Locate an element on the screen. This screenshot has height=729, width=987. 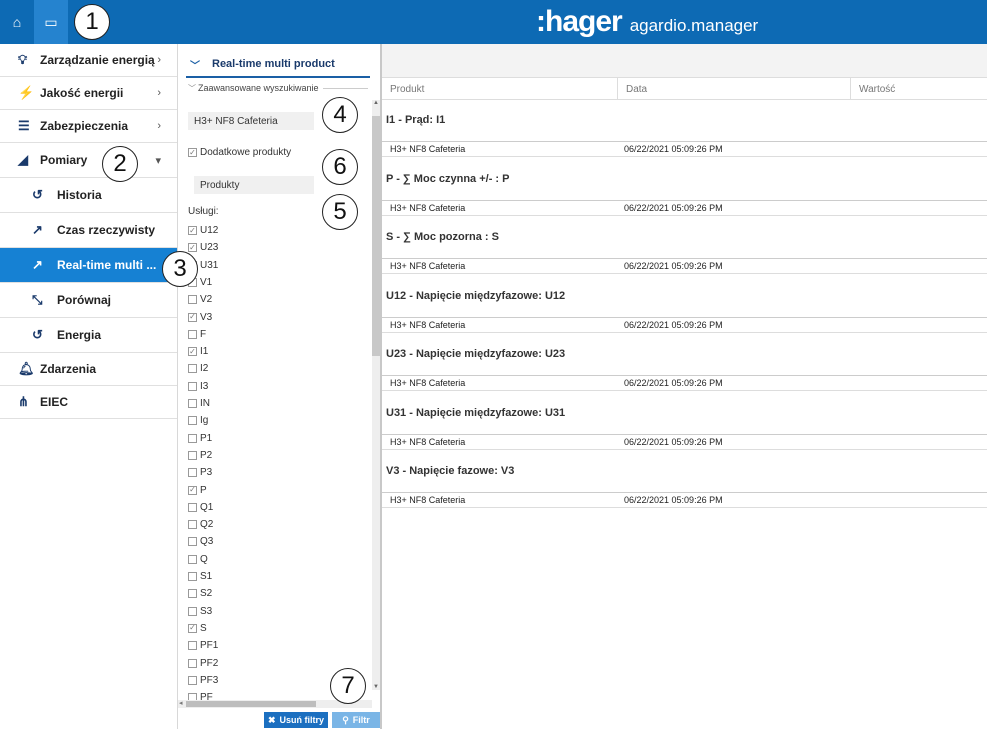
checkbox-label: V3 is located at coordinates (206, 317).